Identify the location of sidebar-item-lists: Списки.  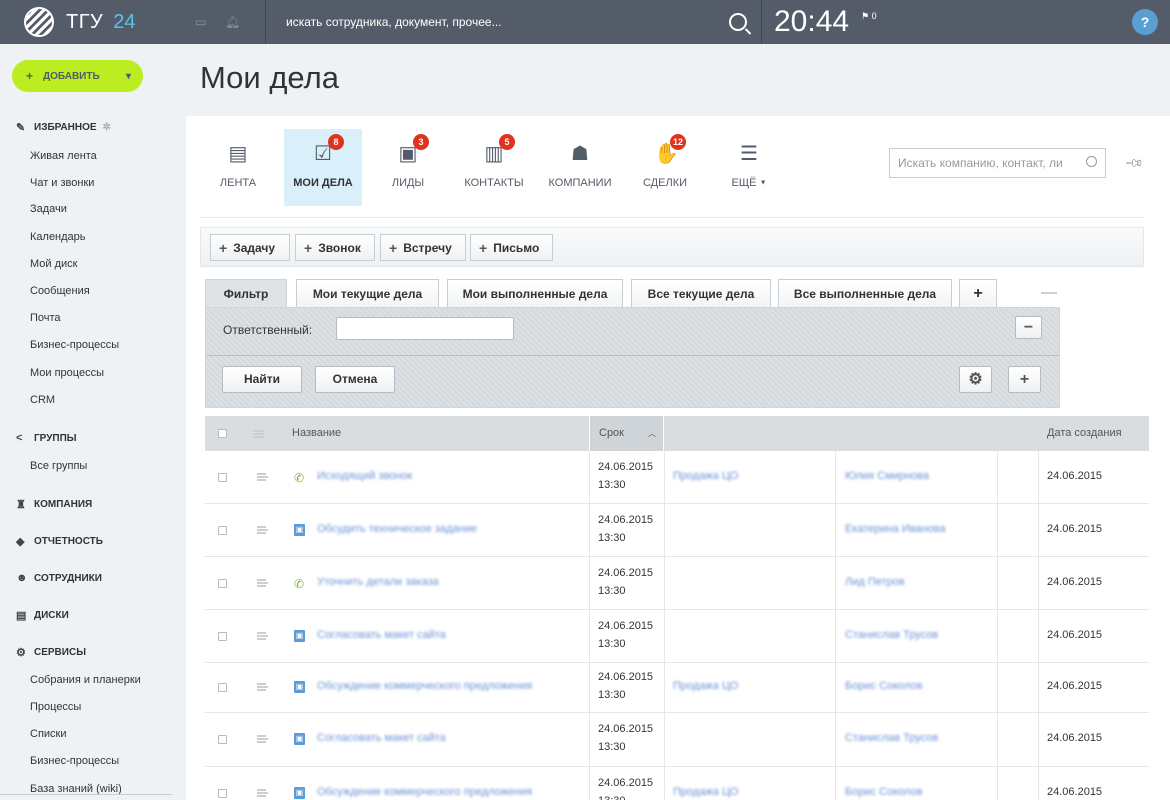
(48, 734).